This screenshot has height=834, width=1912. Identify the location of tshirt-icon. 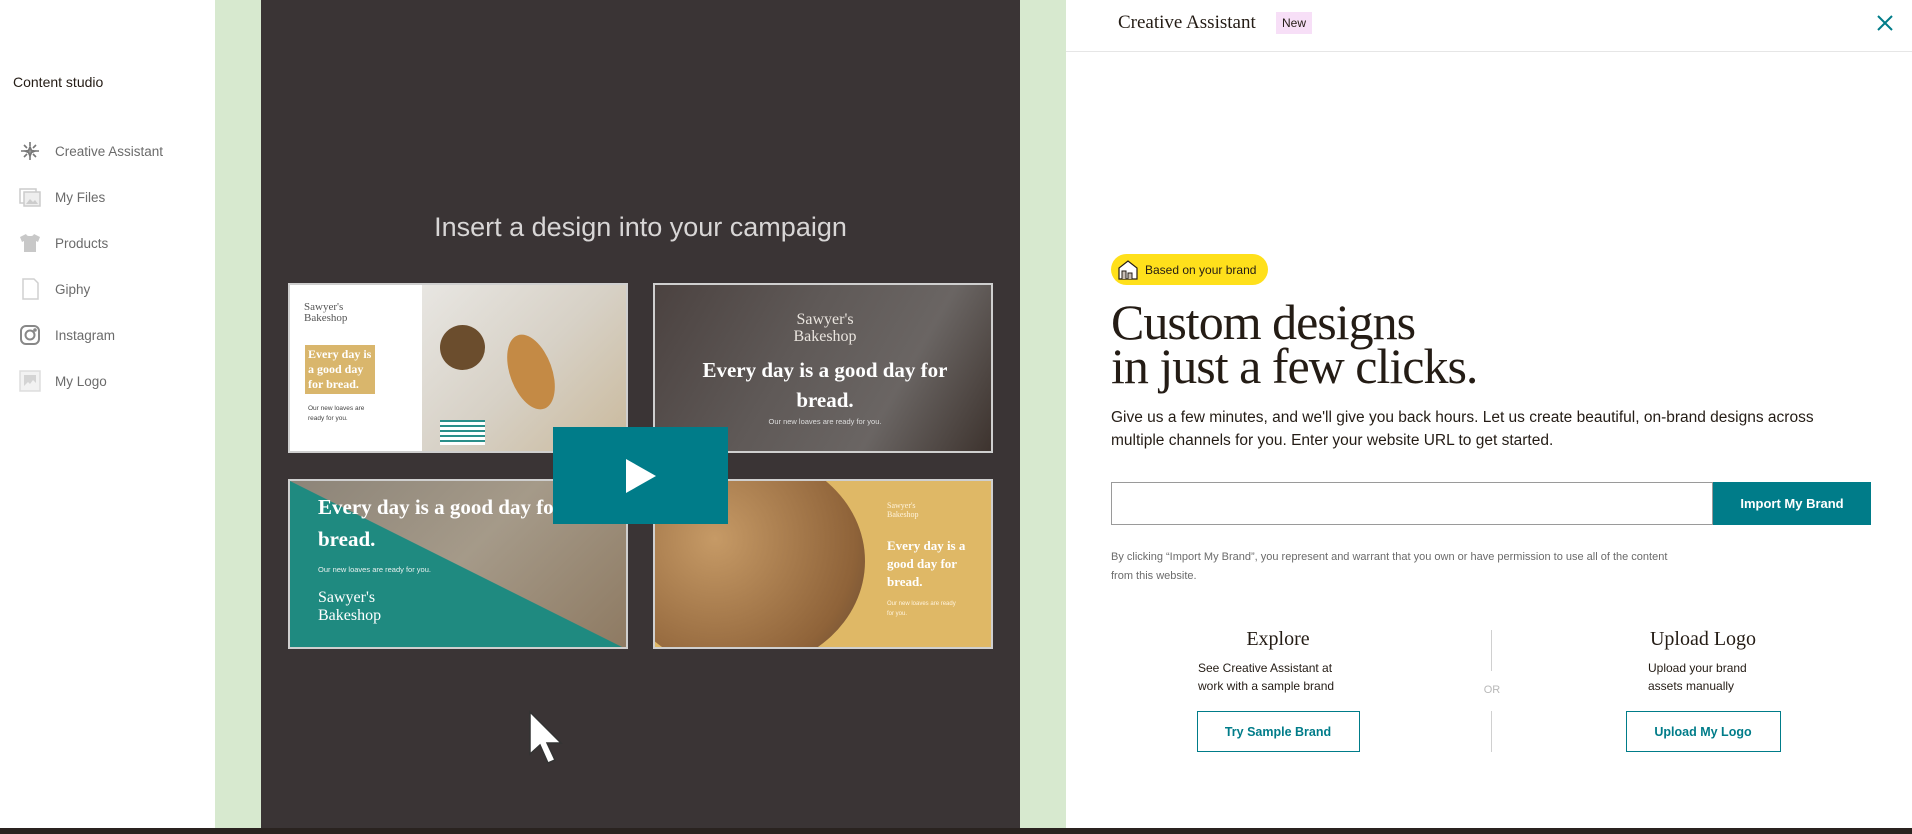
(30, 243).